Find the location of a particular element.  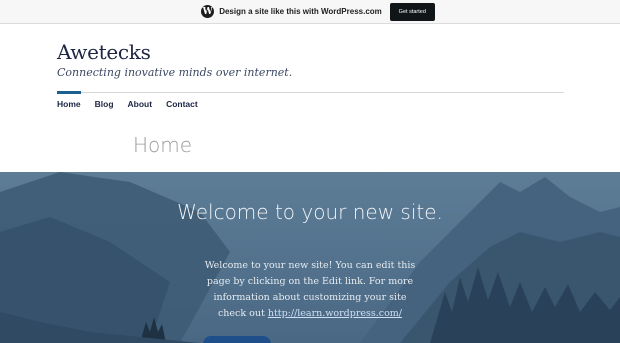

nav-item-blog: Blog is located at coordinates (104, 104).